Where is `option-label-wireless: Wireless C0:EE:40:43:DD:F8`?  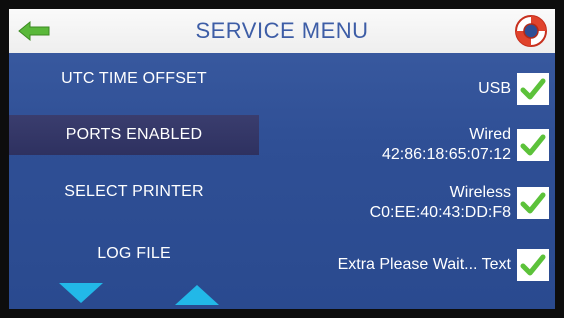 option-label-wireless: Wireless C0:EE:40:43:DD:F8 is located at coordinates (440, 202).